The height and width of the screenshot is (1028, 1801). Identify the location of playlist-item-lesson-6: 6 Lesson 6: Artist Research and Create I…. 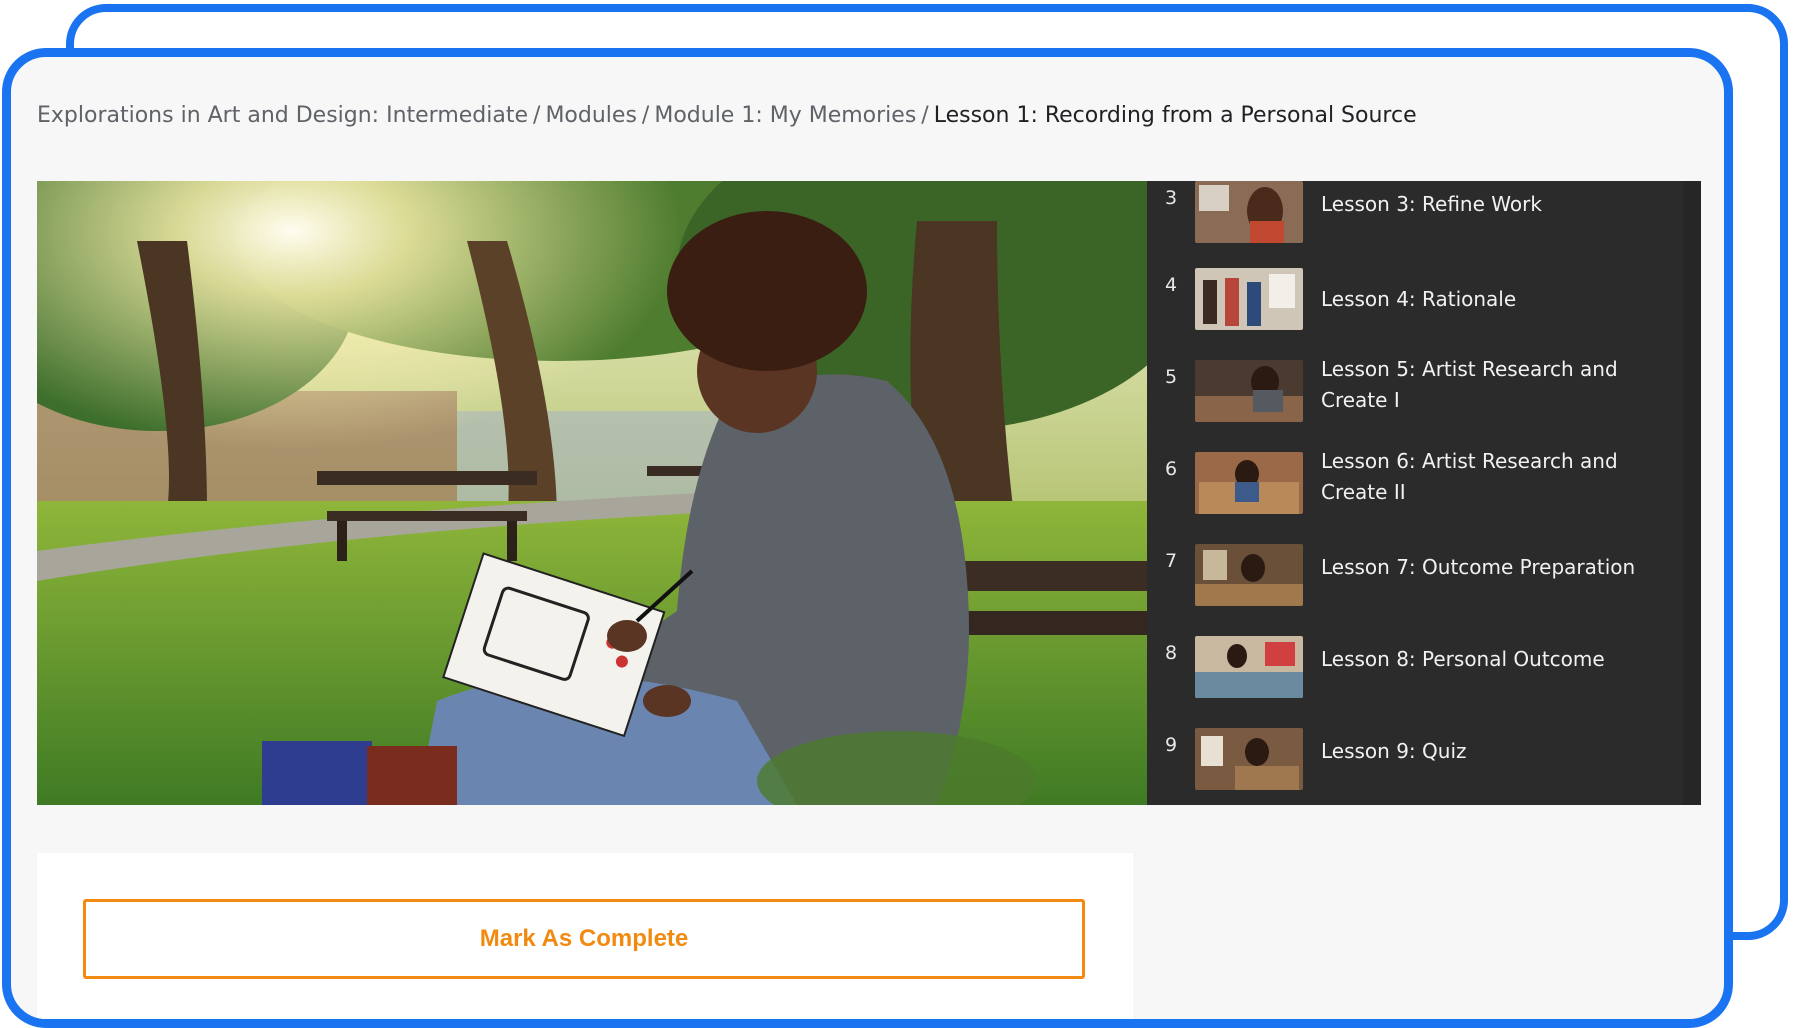
(1412, 490).